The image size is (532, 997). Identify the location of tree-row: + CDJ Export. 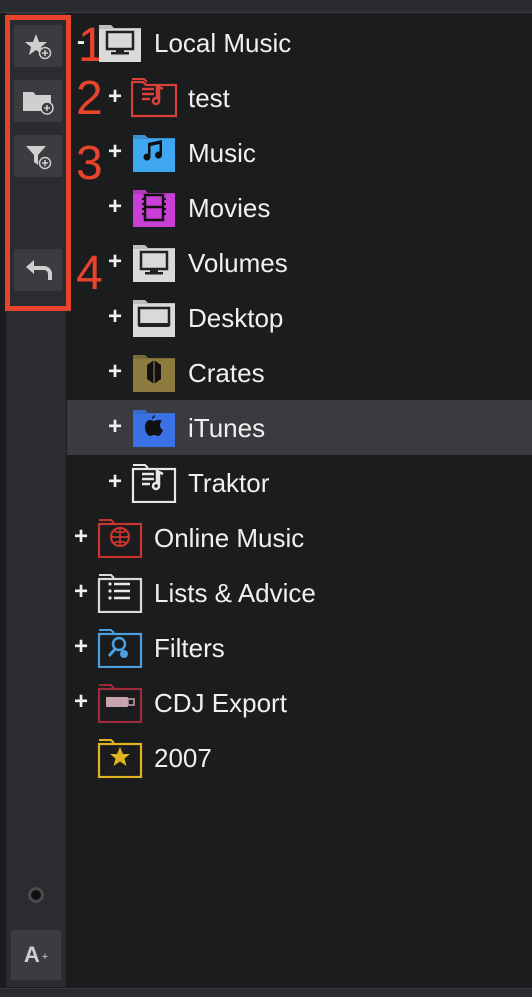
(299, 702).